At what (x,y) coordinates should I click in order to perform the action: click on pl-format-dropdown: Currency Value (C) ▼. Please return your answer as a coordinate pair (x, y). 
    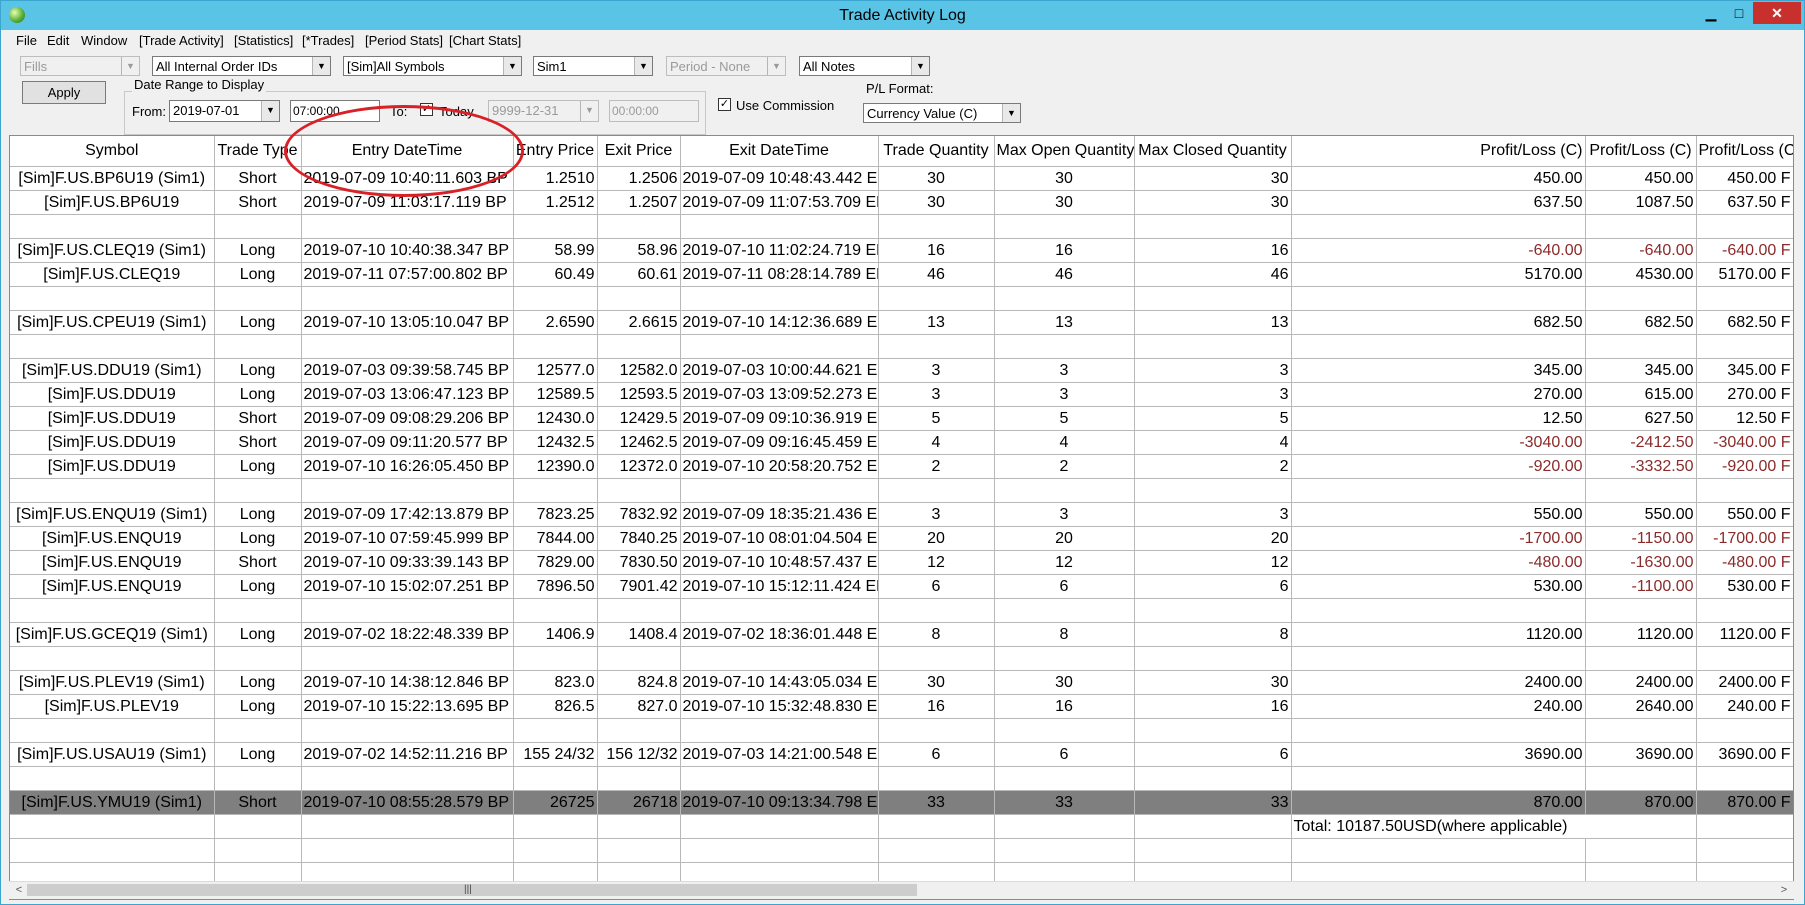
    Looking at the image, I should click on (942, 113).